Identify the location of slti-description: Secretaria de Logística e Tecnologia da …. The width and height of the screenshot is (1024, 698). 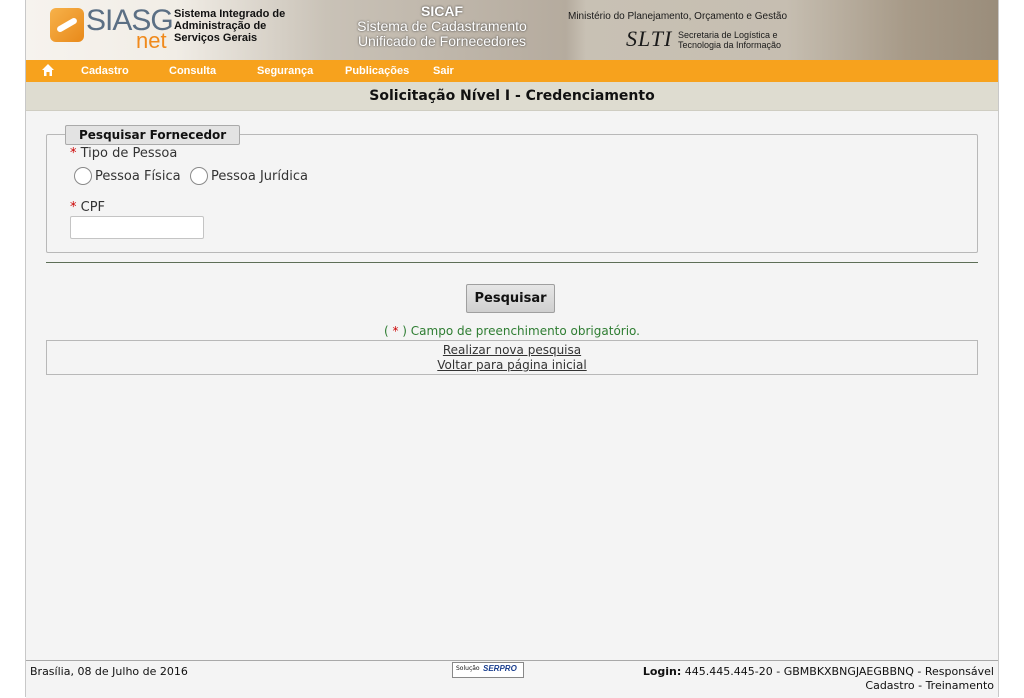
(729, 40).